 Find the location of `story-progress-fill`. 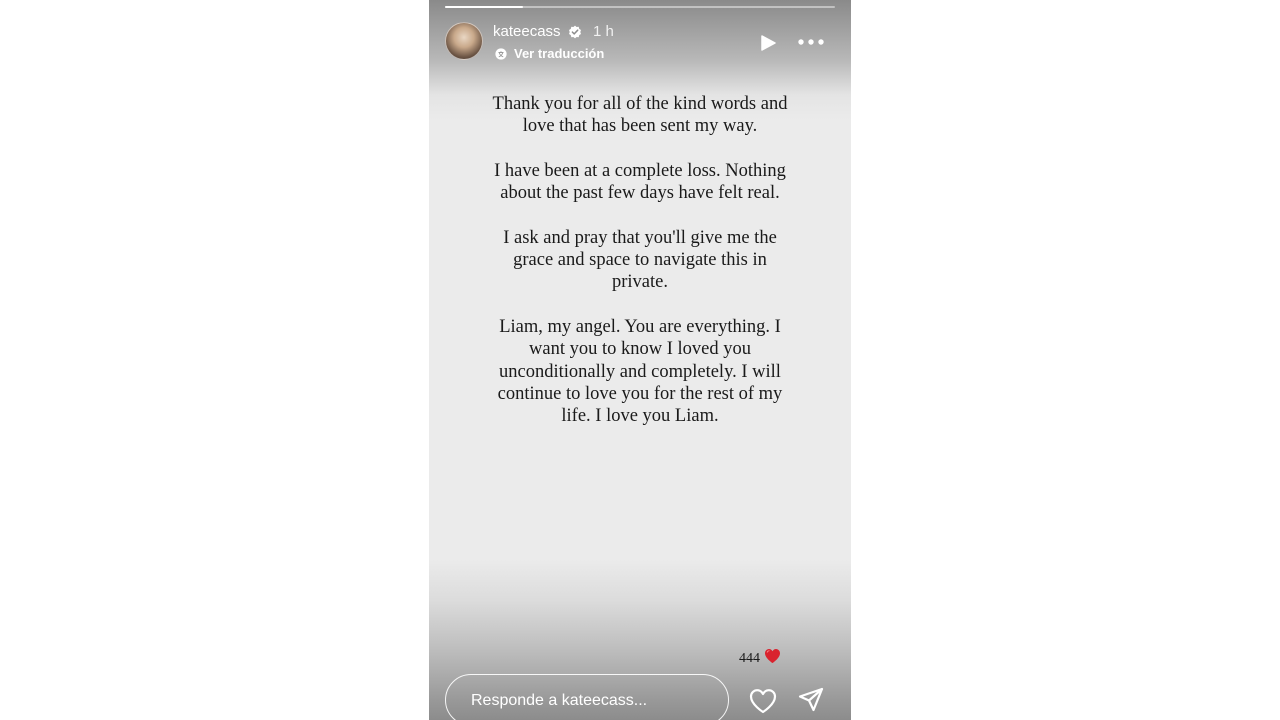

story-progress-fill is located at coordinates (484, 7).